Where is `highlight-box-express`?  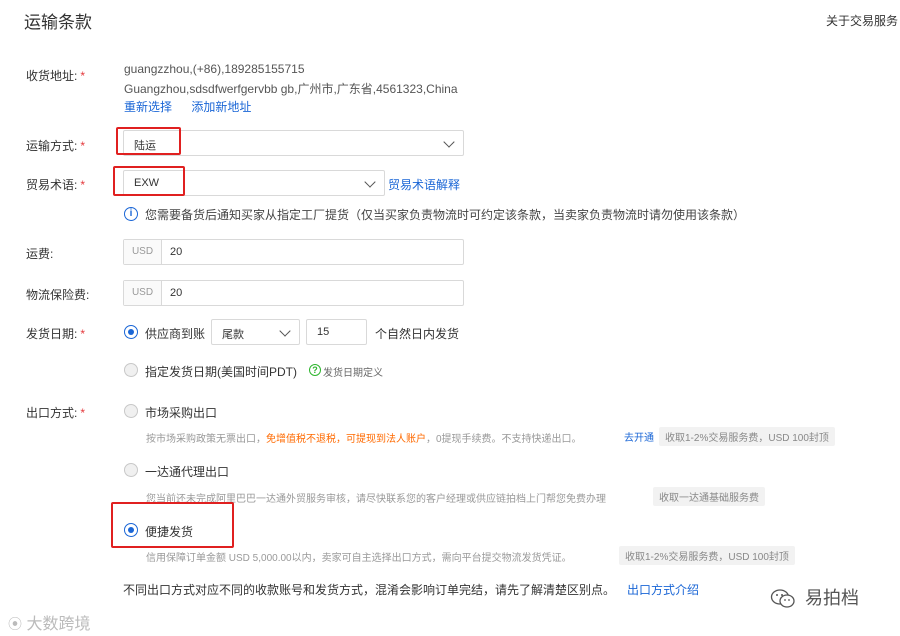
highlight-box-express is located at coordinates (172, 525).